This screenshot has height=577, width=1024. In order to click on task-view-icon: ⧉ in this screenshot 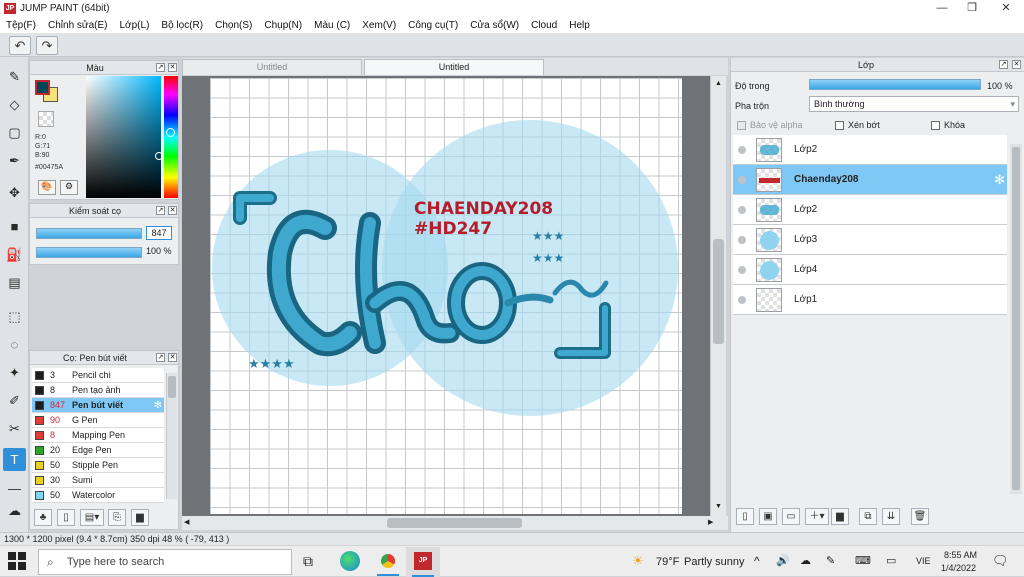, I will do `click(308, 561)`.